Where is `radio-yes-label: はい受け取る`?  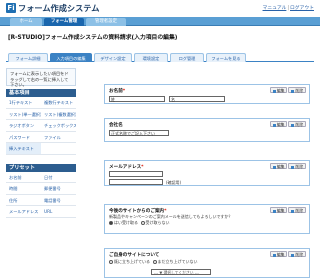 radio-yes-label: はい受け取る is located at coordinates (126, 222).